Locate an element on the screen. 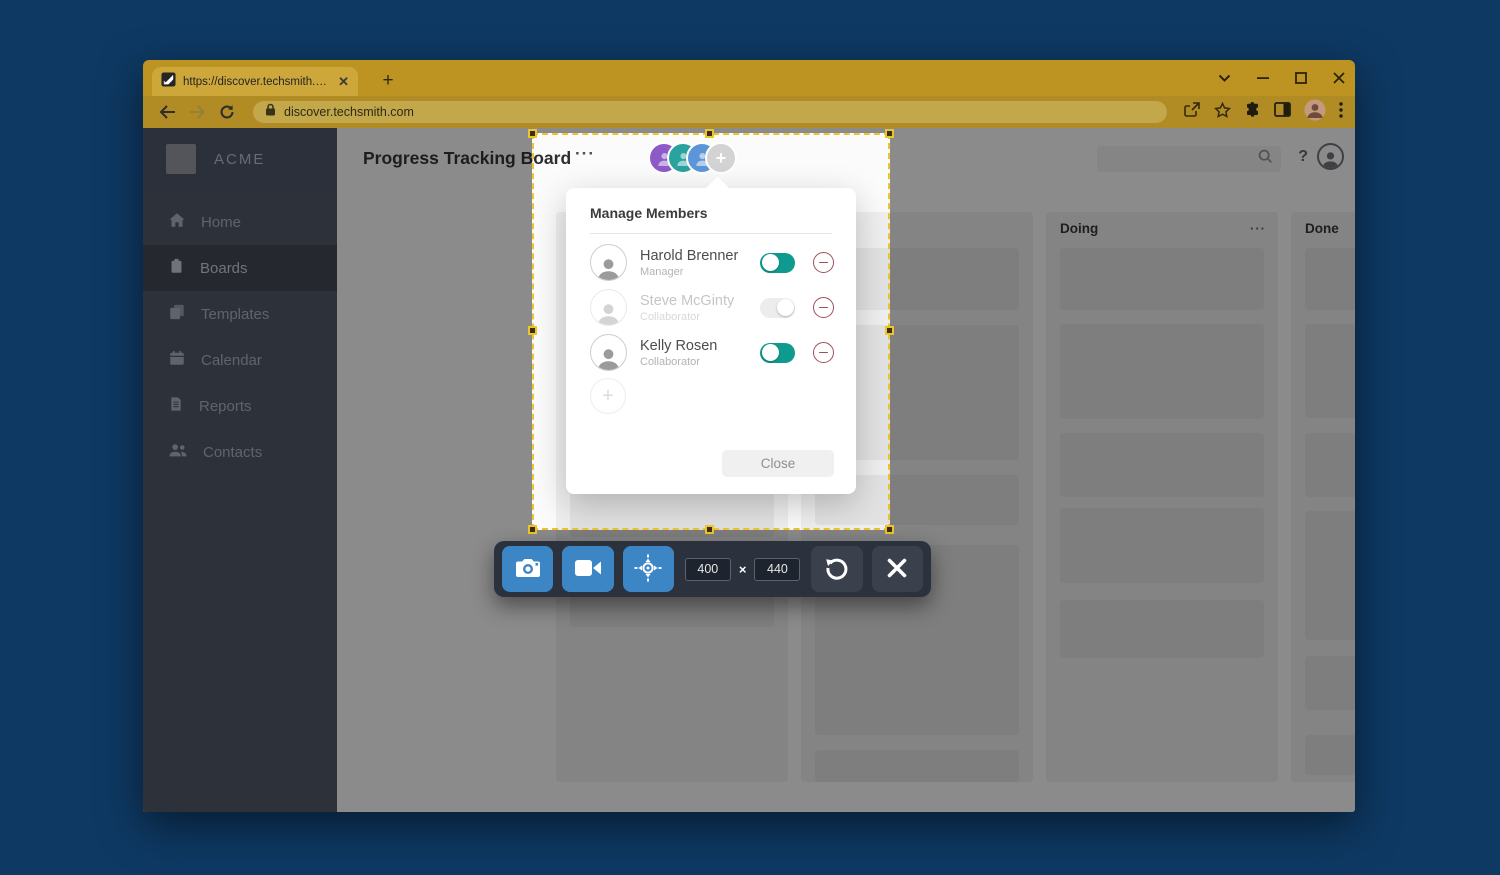 The image size is (1500, 875). new-tab-button: + is located at coordinates (388, 81).